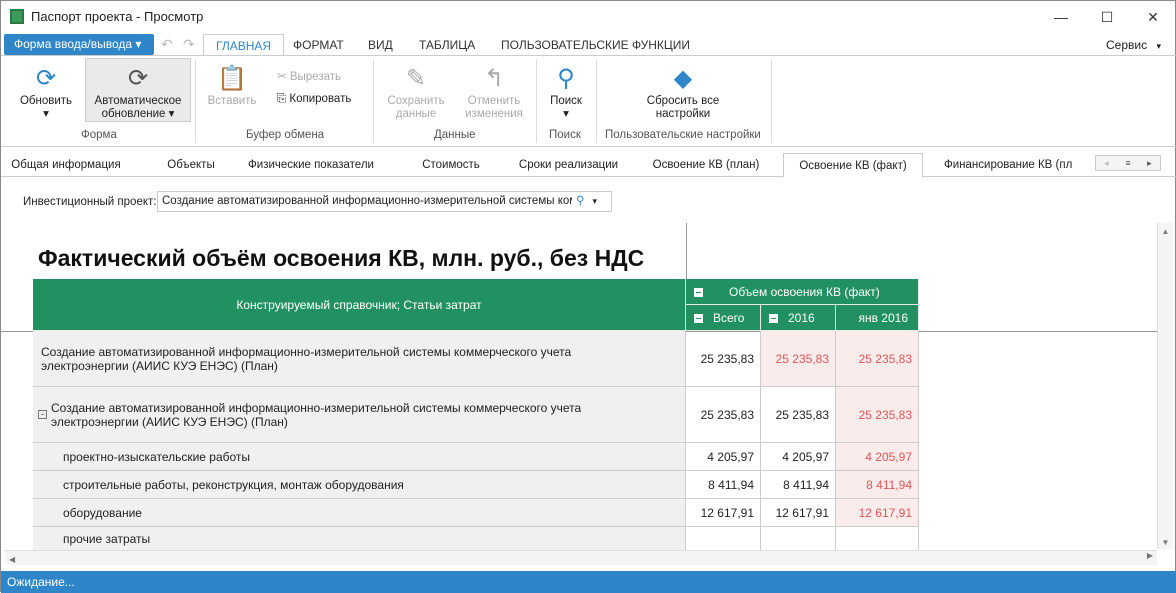 Image resolution: width=1176 pixels, height=593 pixels. Describe the element at coordinates (138, 101) in the screenshot. I see `auto-label-1: Автоматическое` at that location.